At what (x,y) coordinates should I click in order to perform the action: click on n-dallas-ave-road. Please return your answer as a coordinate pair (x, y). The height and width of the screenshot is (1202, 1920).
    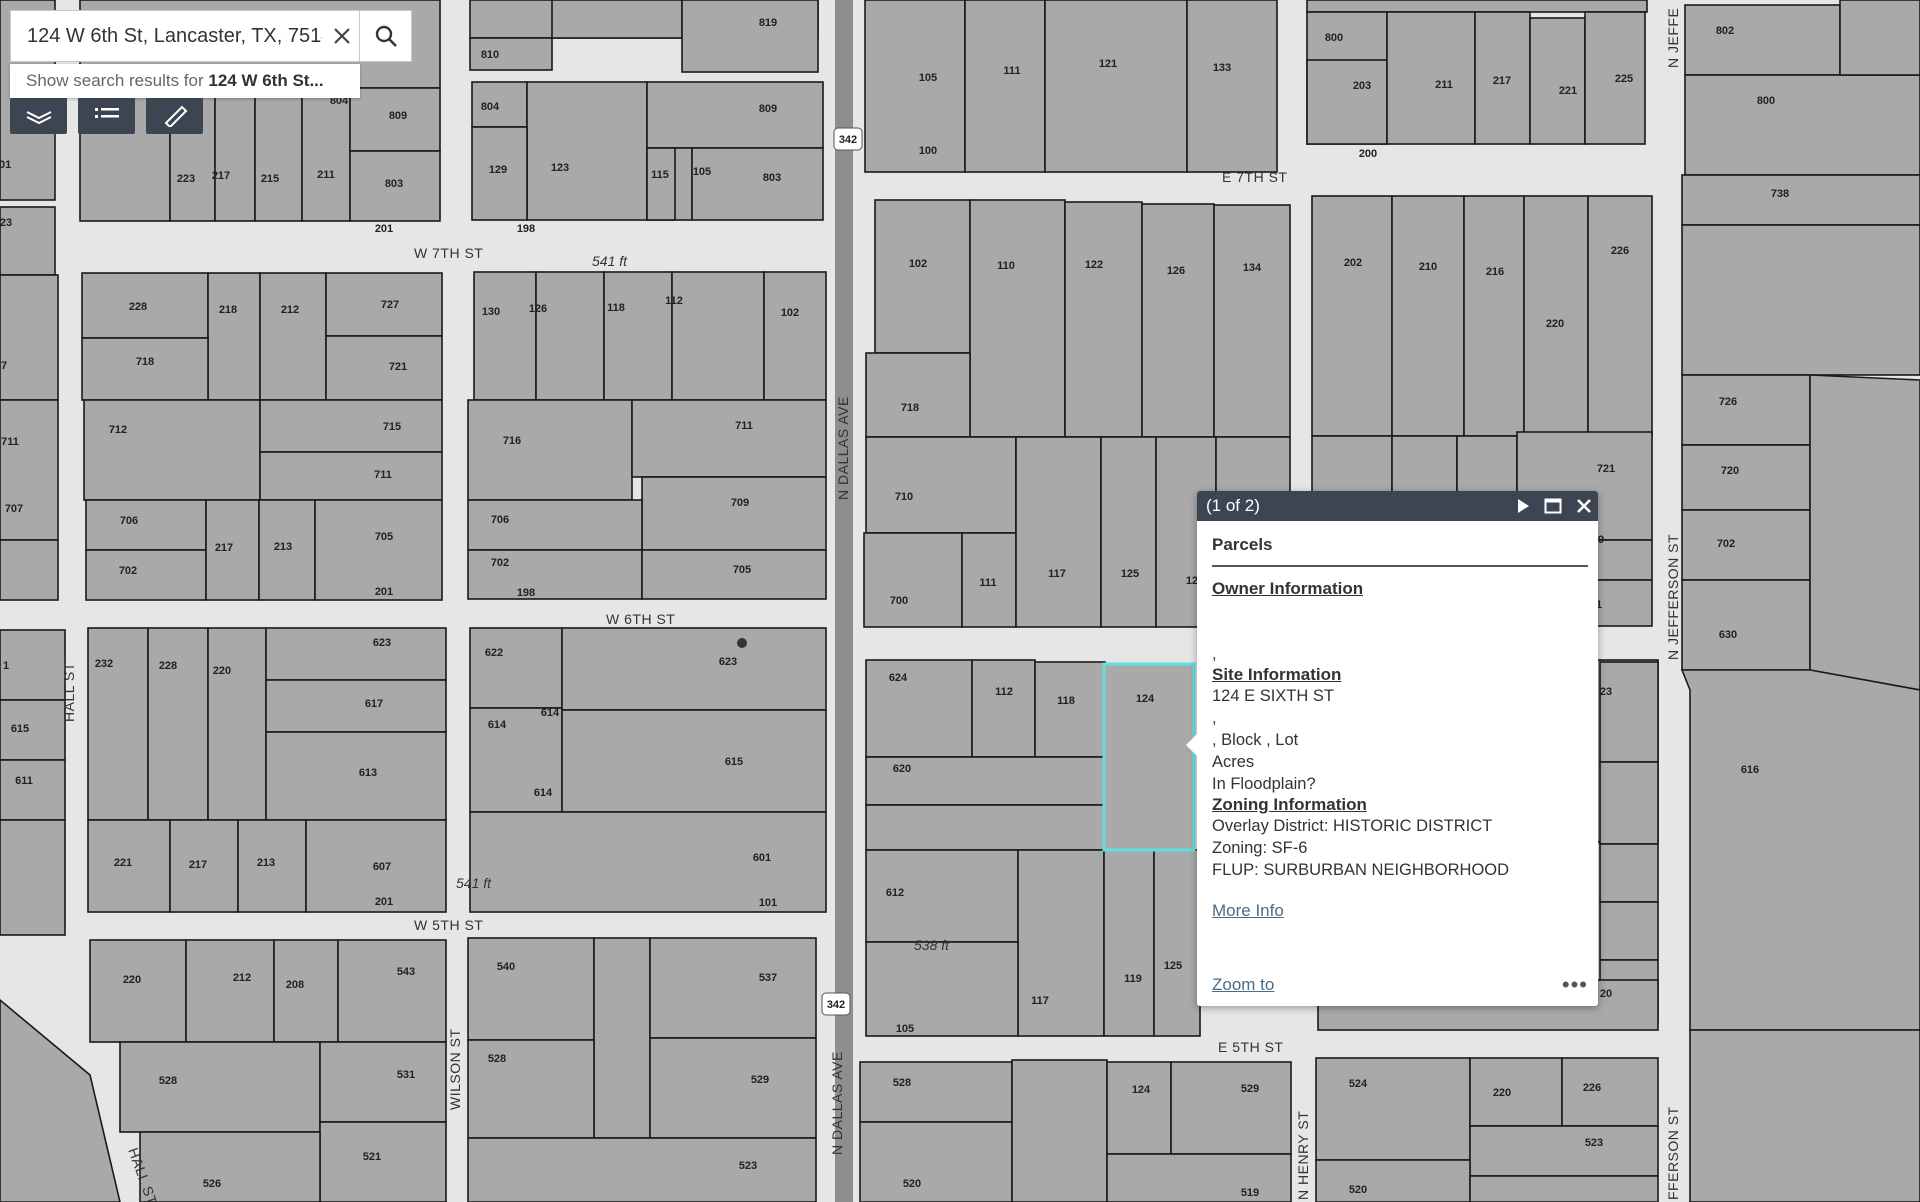
    Looking at the image, I should click on (844, 601).